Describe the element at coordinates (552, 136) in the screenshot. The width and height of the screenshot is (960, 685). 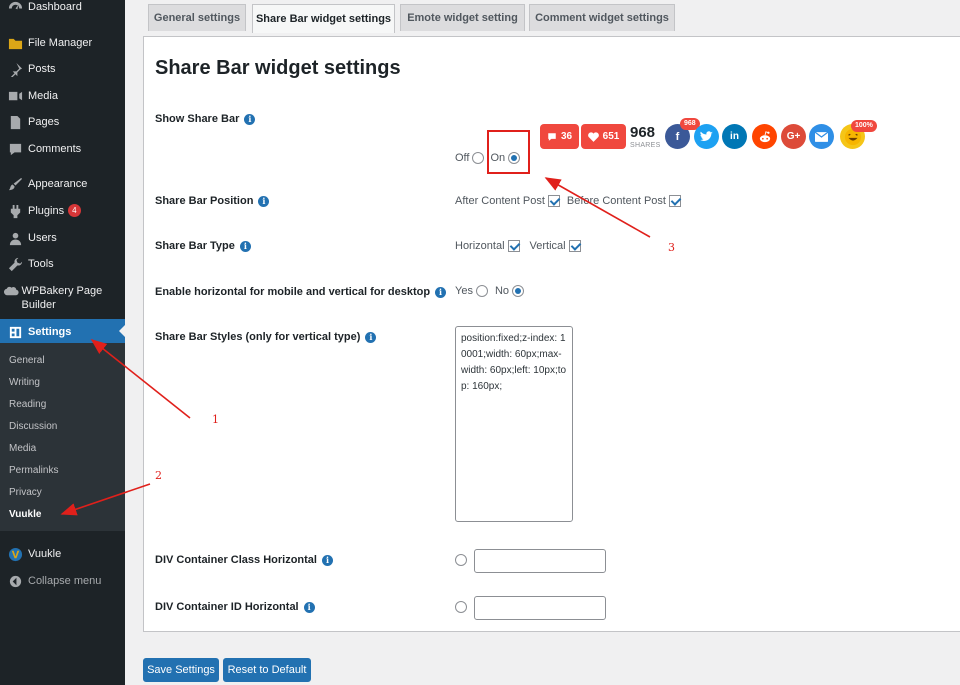
I see `comment-bubble-icon` at that location.